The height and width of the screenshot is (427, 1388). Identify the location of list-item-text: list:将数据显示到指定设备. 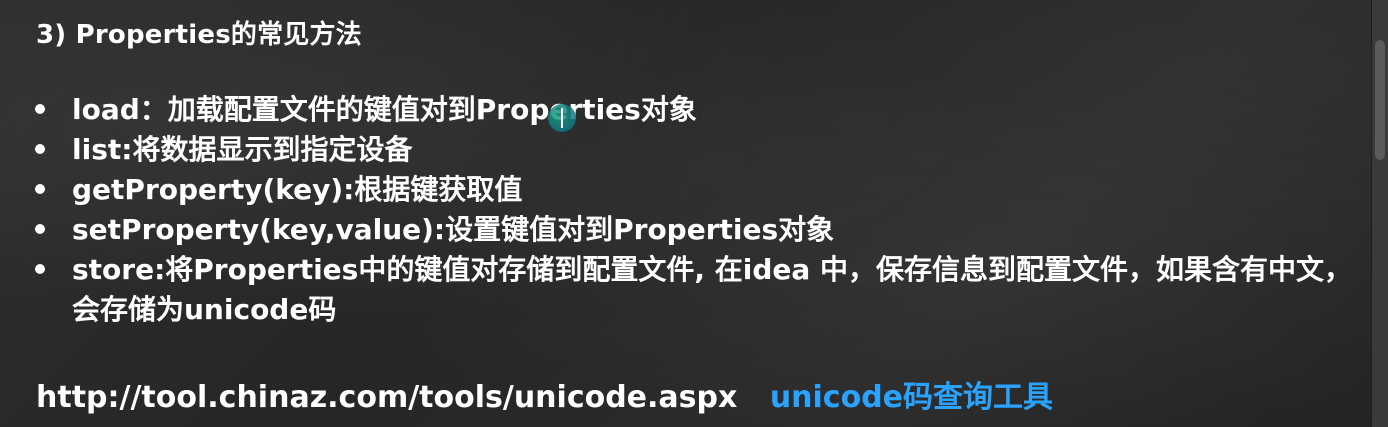
(242, 149).